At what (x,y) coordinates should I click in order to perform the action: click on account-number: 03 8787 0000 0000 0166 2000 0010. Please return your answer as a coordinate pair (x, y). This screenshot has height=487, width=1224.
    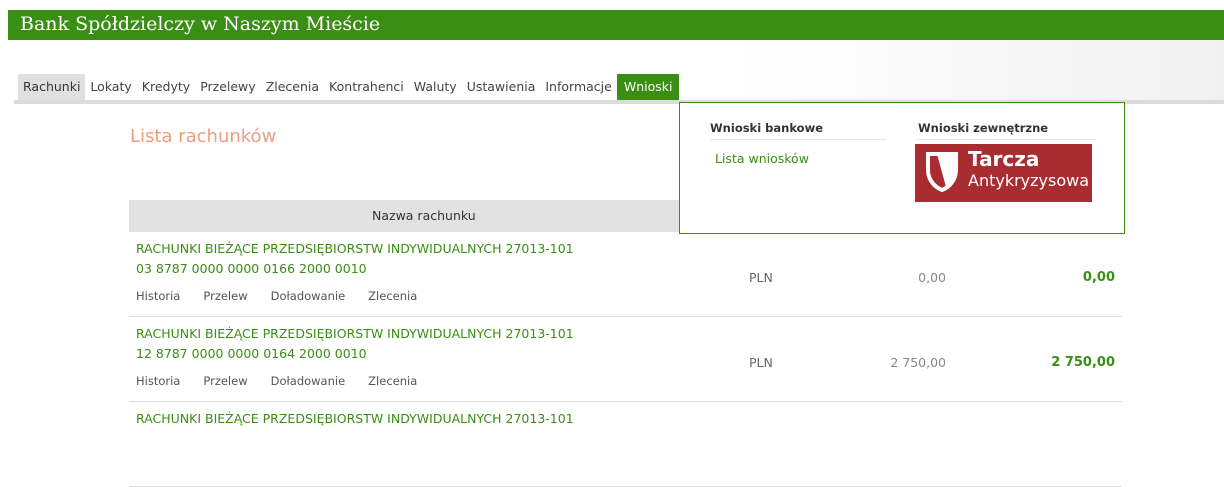
    Looking at the image, I should click on (406, 269).